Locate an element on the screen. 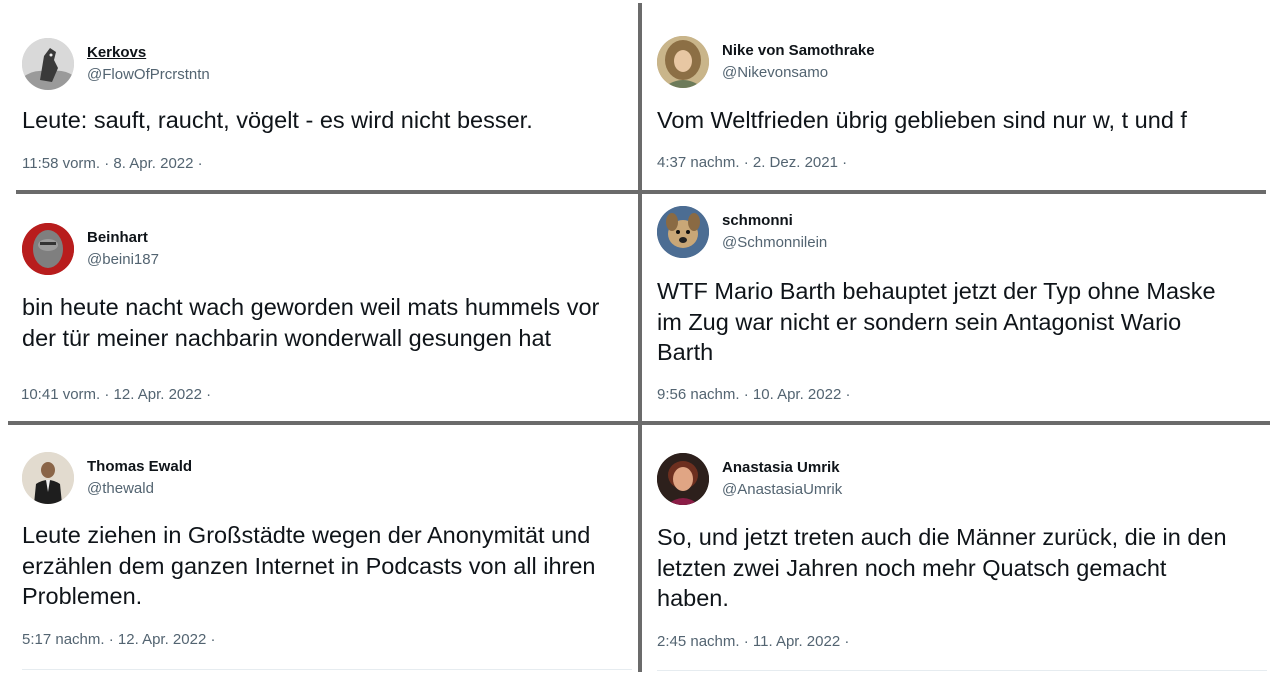 The height and width of the screenshot is (687, 1280). dog-avatar-icon is located at coordinates (683, 232).